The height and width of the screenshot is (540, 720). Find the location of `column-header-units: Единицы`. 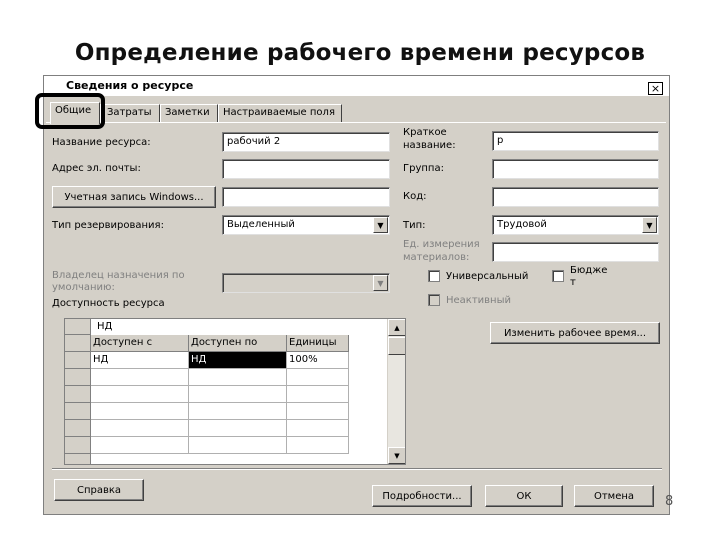

column-header-units: Единицы is located at coordinates (318, 343).